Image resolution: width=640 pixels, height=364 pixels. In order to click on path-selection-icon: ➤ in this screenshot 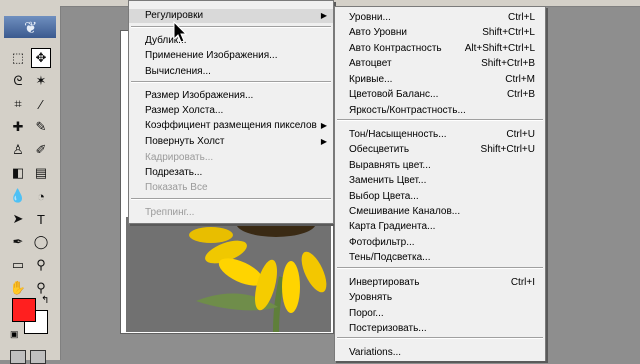, I will do `click(18, 219)`.